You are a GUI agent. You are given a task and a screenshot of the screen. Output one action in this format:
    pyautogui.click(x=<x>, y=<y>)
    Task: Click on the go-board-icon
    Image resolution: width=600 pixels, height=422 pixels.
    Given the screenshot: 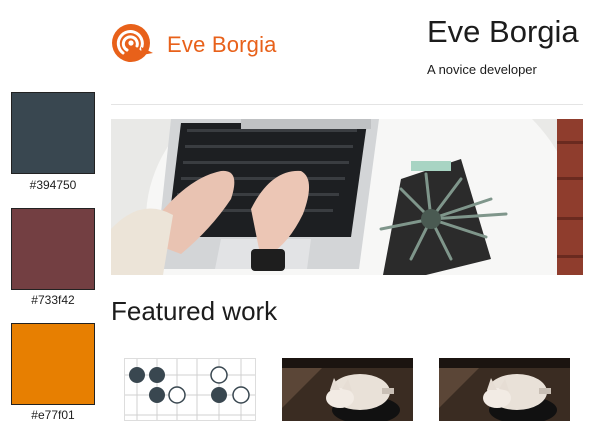 What is the action you would take?
    pyautogui.click(x=190, y=389)
    